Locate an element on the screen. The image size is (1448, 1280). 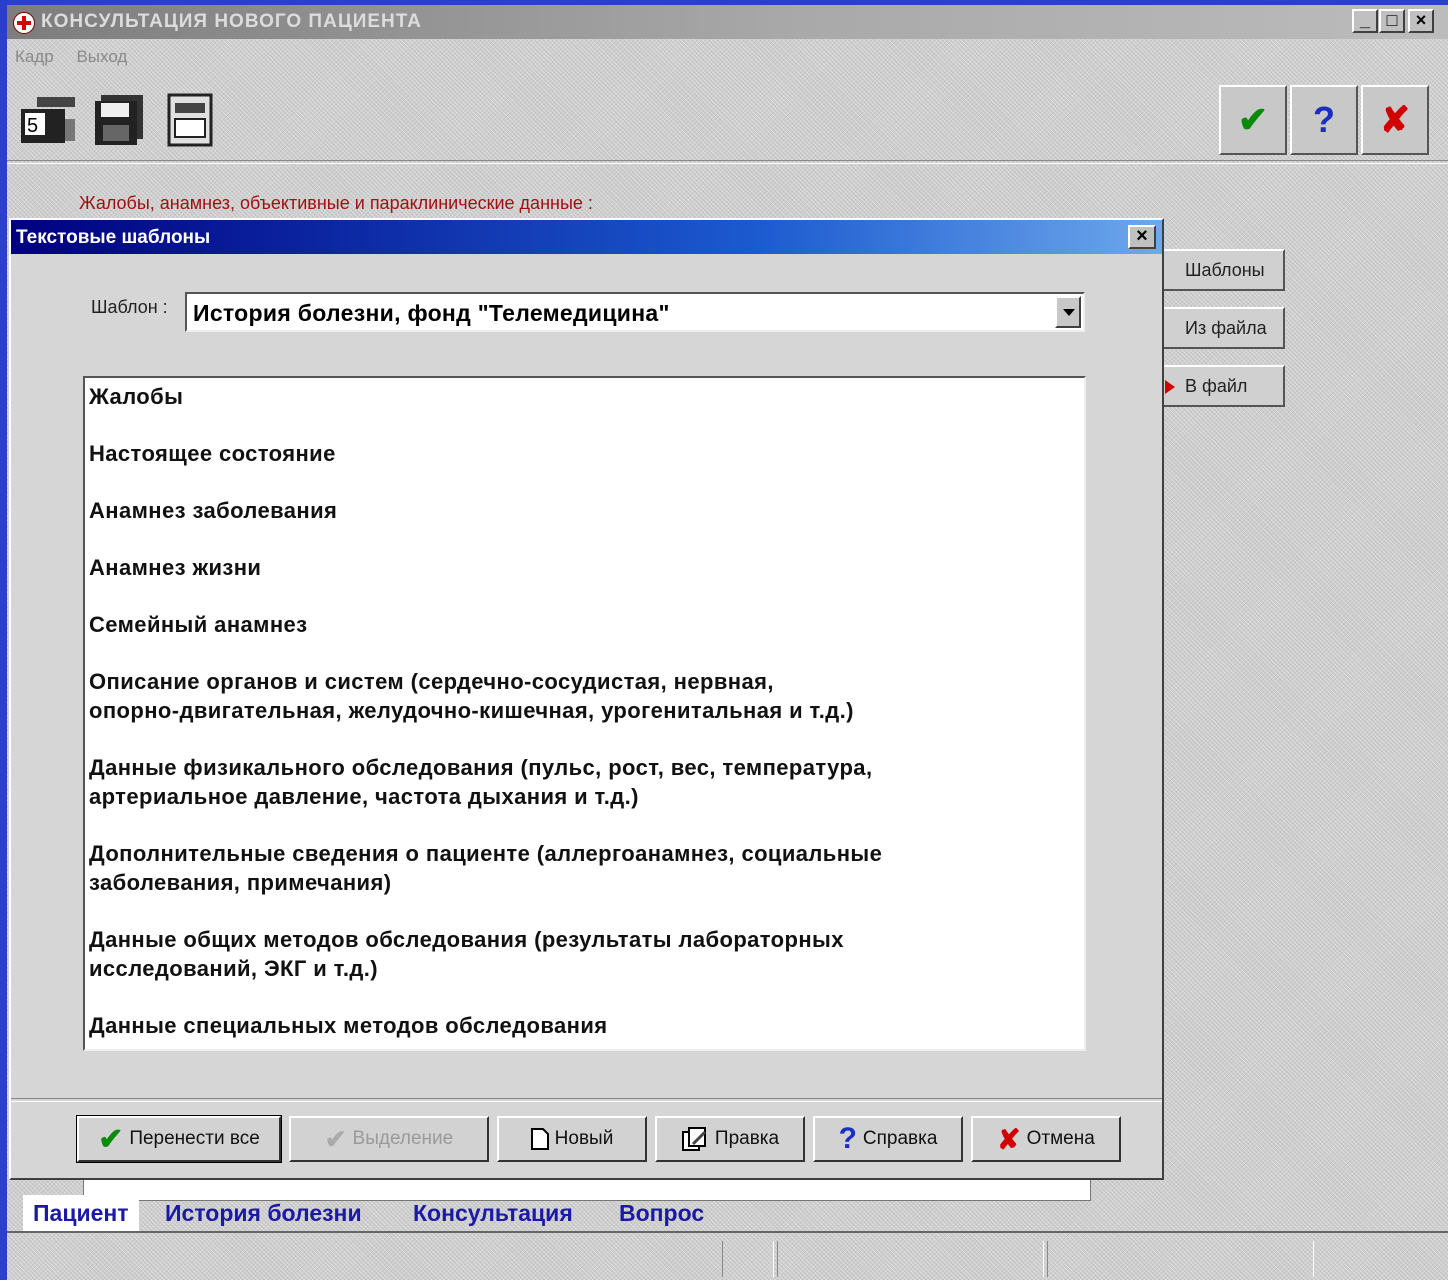
menu-item-exit: Выход is located at coordinates (101, 56).